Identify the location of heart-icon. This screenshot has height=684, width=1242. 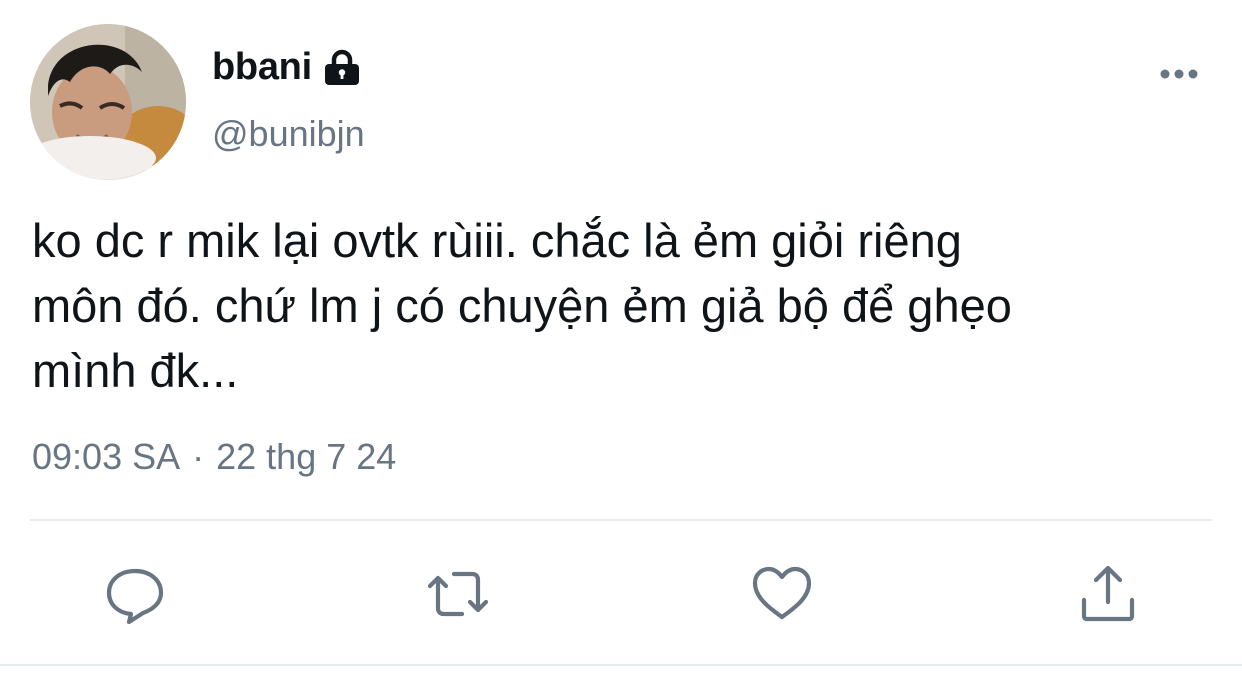
(782, 593).